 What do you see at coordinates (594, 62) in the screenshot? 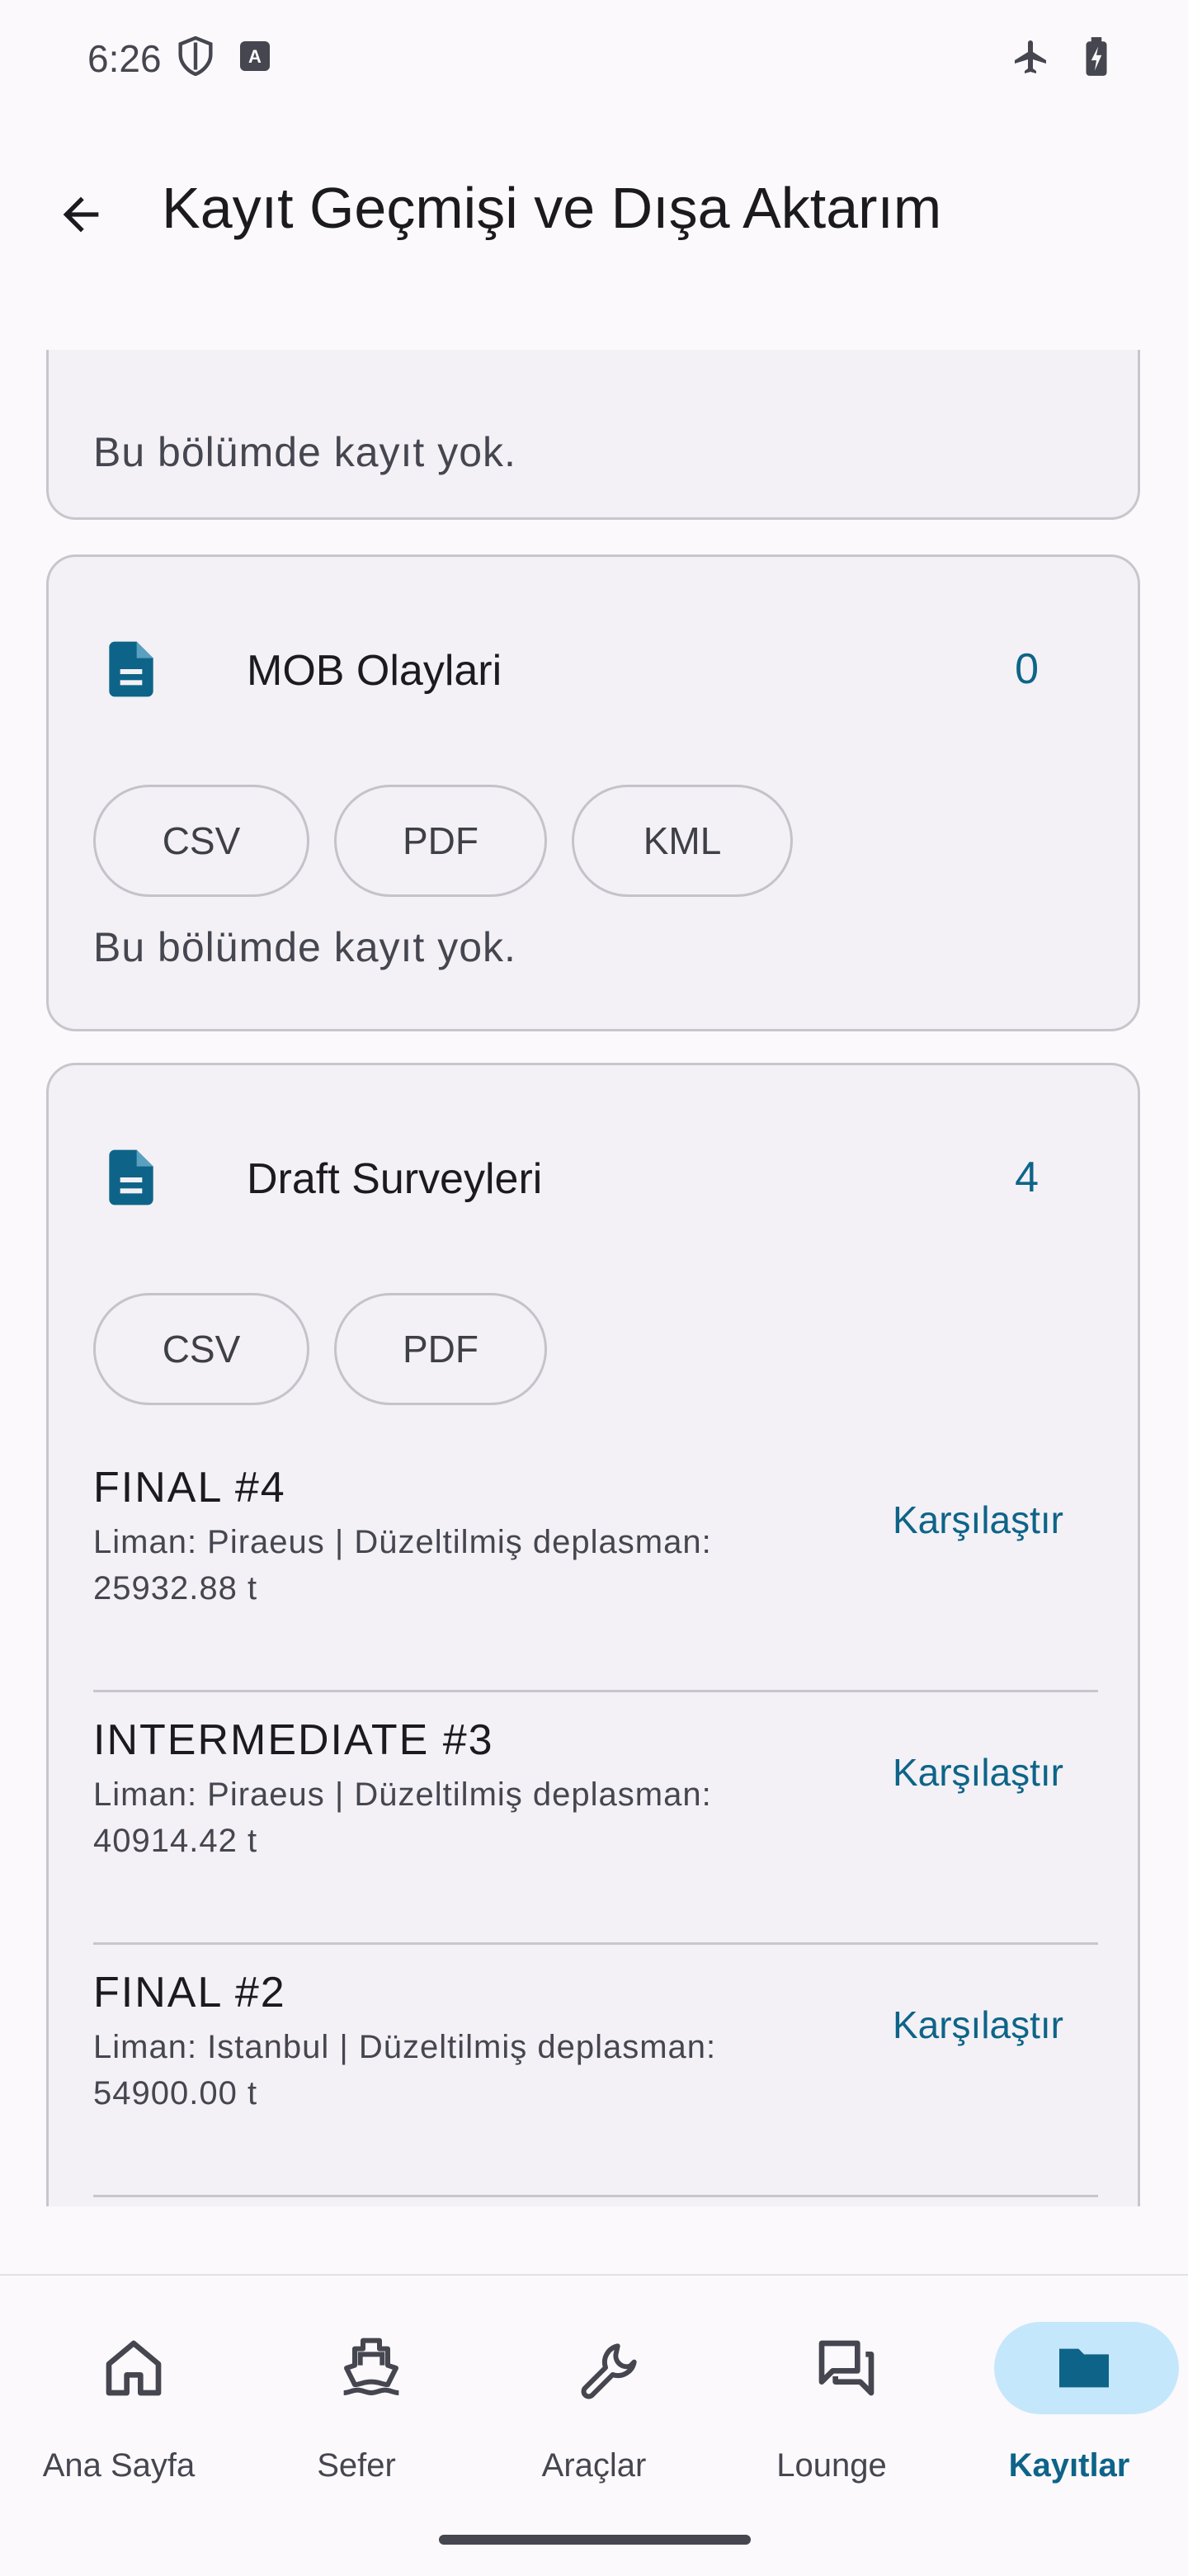
I see `status-bar: 6:26 A` at bounding box center [594, 62].